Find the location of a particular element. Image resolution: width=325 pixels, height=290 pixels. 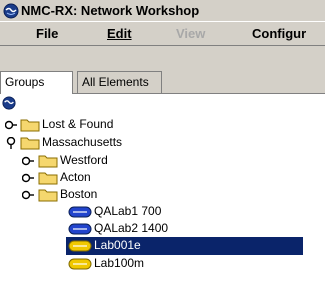

menu-configure: Configur is located at coordinates (279, 33).